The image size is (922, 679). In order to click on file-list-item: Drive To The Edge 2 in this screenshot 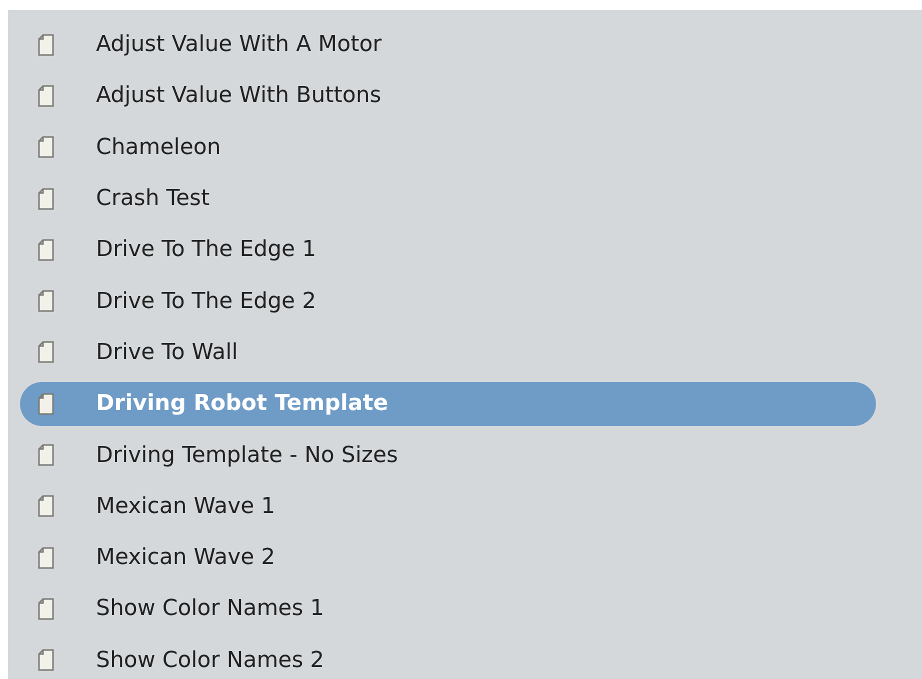, I will do `click(448, 301)`.